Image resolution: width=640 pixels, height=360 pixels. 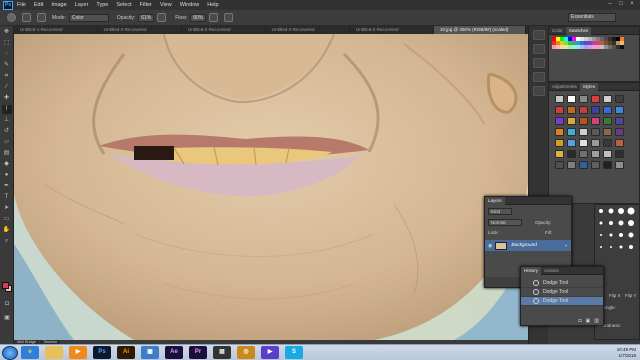 I want to click on flow-field: 80%, so click(x=198, y=17).